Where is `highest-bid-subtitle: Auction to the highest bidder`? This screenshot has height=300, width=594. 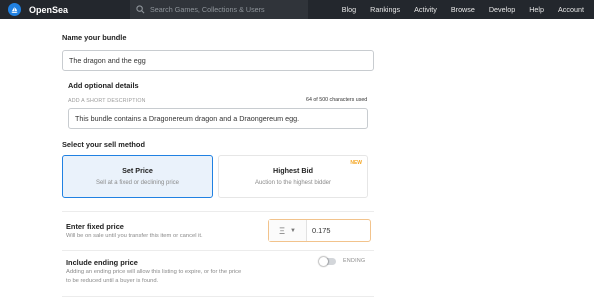
highest-bid-subtitle: Auction to the highest bidder is located at coordinates (293, 183).